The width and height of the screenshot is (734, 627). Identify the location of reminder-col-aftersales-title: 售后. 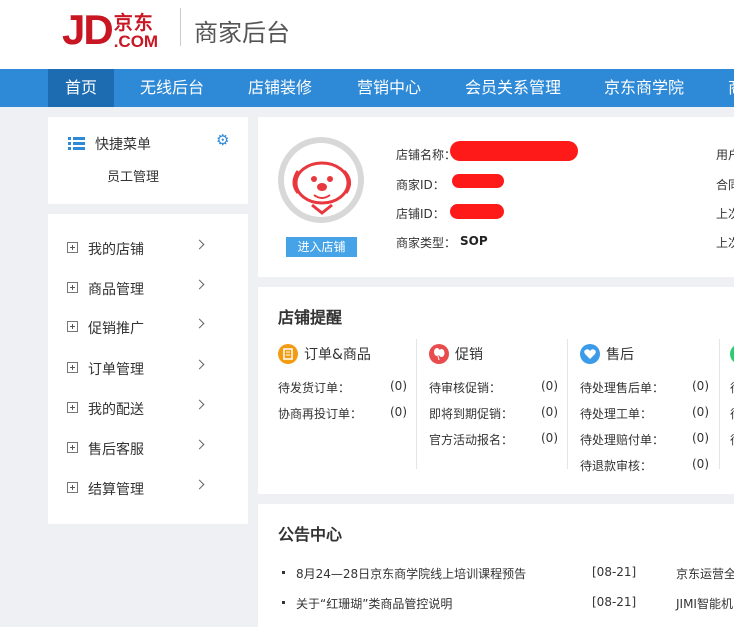
(620, 355).